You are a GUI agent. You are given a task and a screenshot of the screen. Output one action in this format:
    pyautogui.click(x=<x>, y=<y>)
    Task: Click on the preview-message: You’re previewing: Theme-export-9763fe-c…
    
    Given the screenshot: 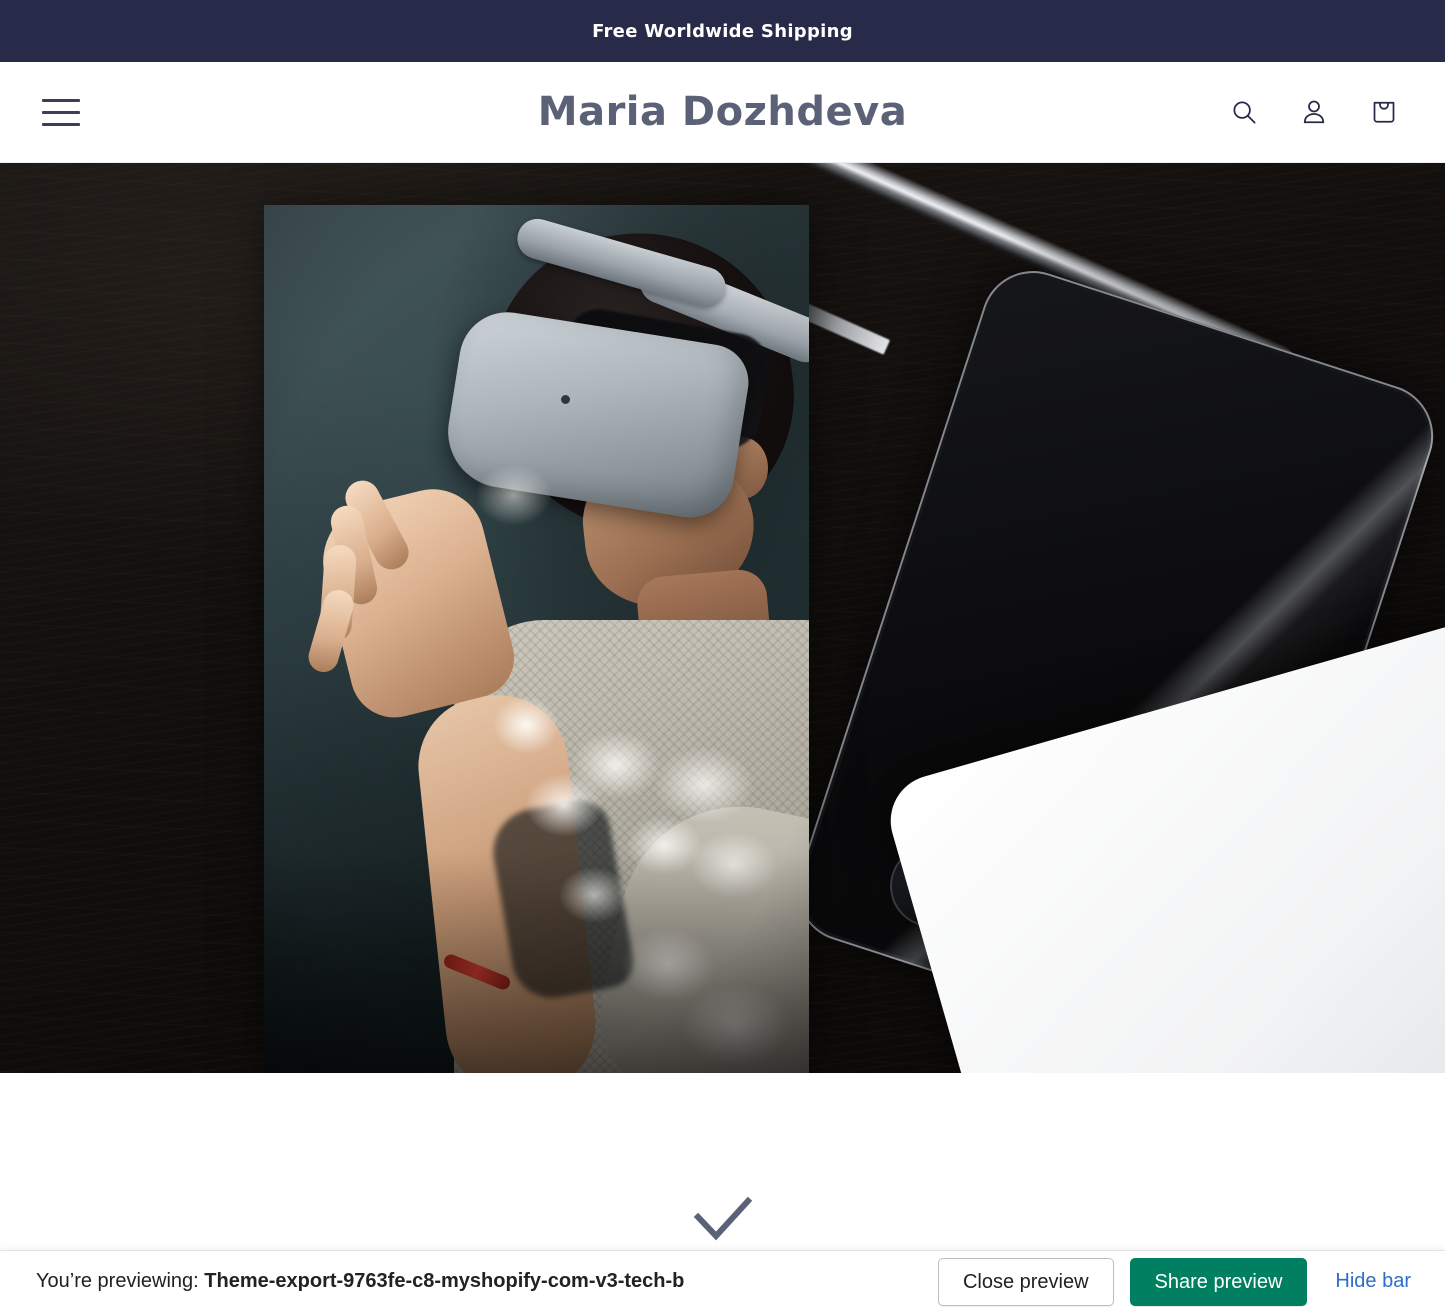 What is the action you would take?
    pyautogui.click(x=360, y=1281)
    